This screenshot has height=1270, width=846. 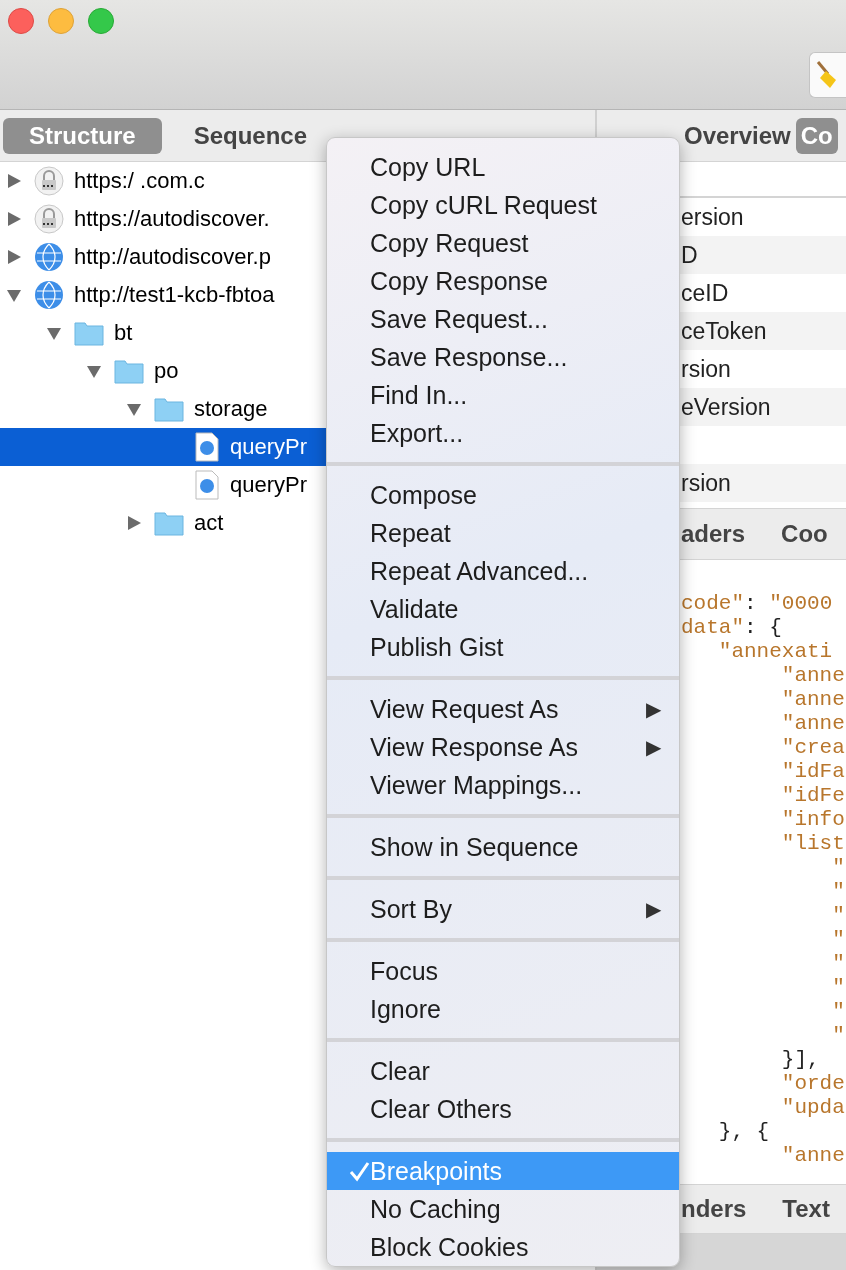 I want to click on toolbar-button, so click(x=827, y=75).